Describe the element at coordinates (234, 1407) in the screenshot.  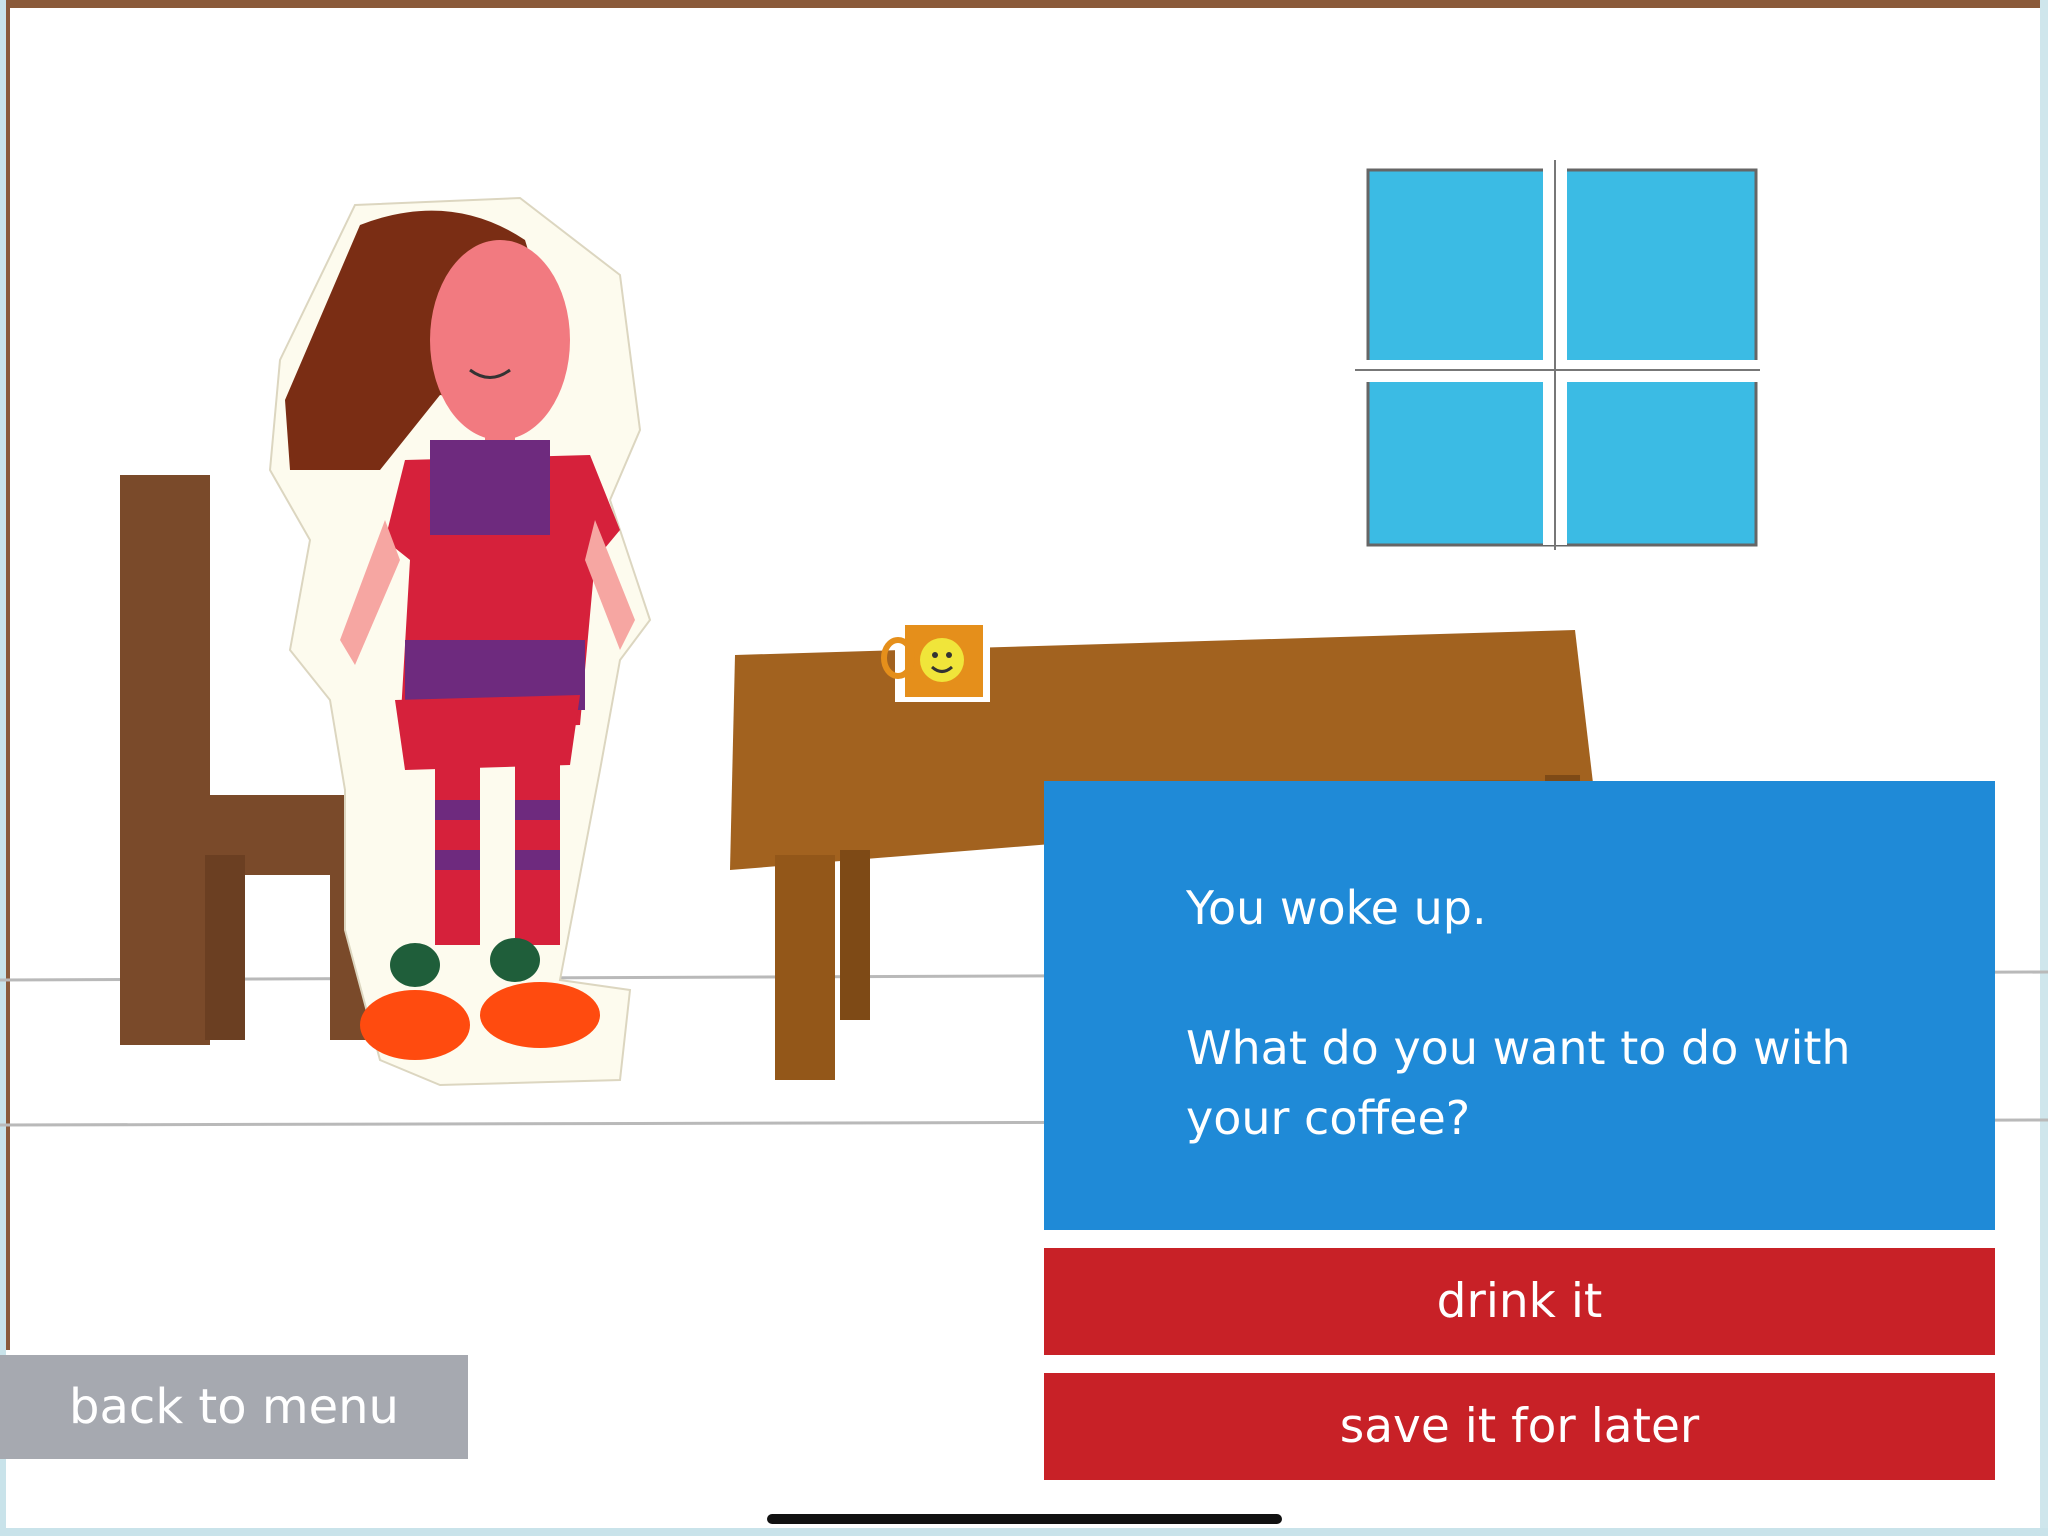
I see `back-to-menu-button: back to menu` at that location.